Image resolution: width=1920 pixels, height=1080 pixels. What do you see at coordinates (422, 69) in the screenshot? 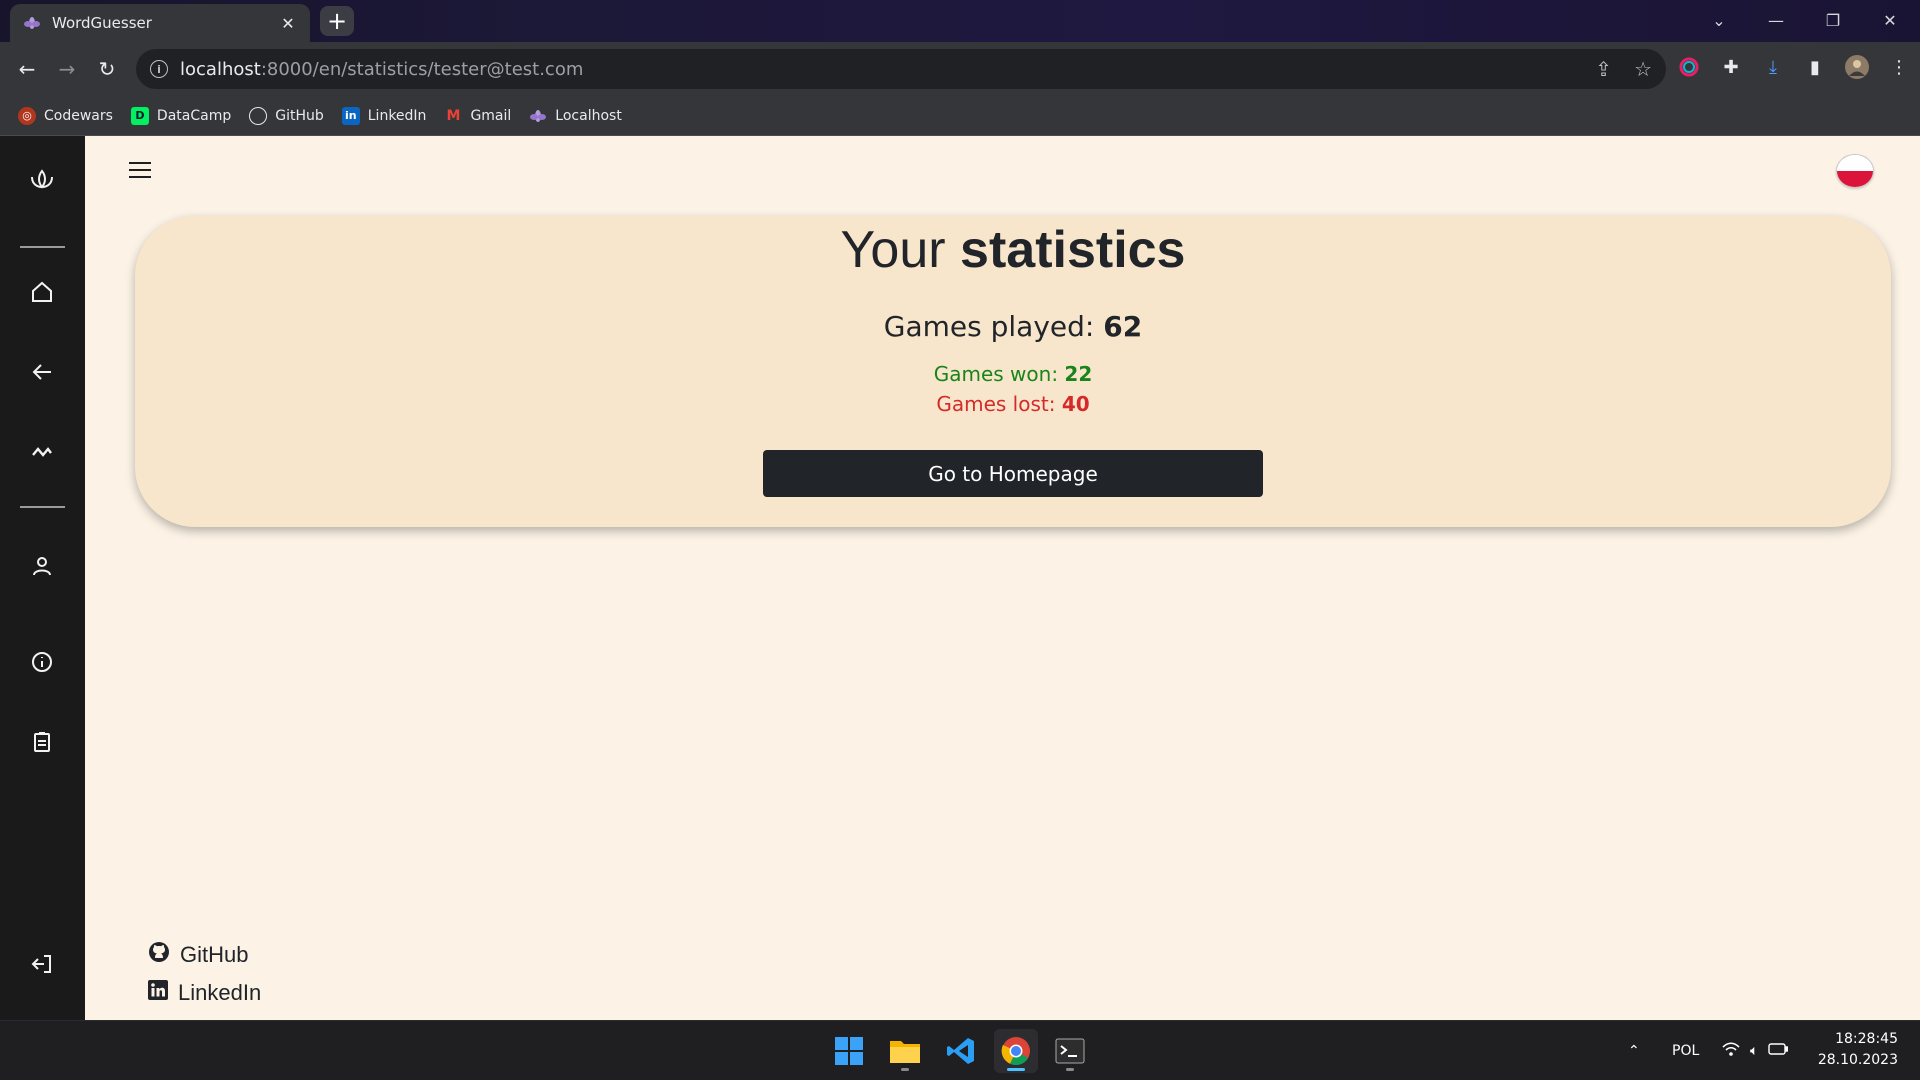
I see `url-path: :8000/en/statistics/tester@test.com` at bounding box center [422, 69].